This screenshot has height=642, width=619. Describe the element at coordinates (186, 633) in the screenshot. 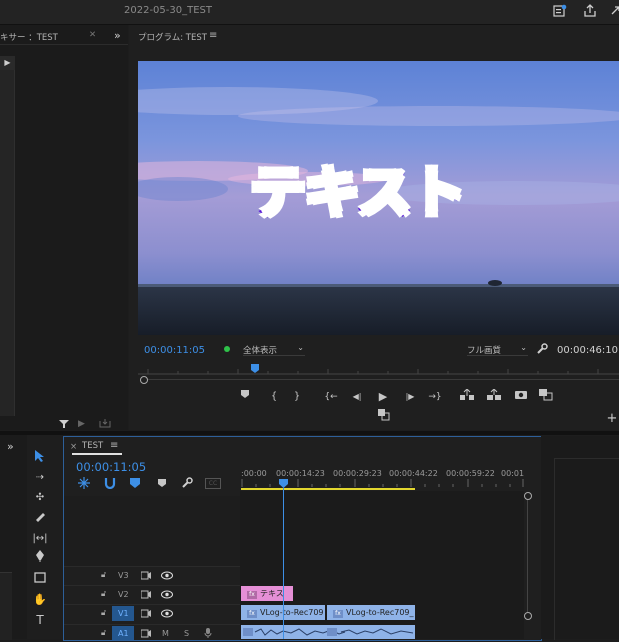

I see `solo-button: S` at that location.